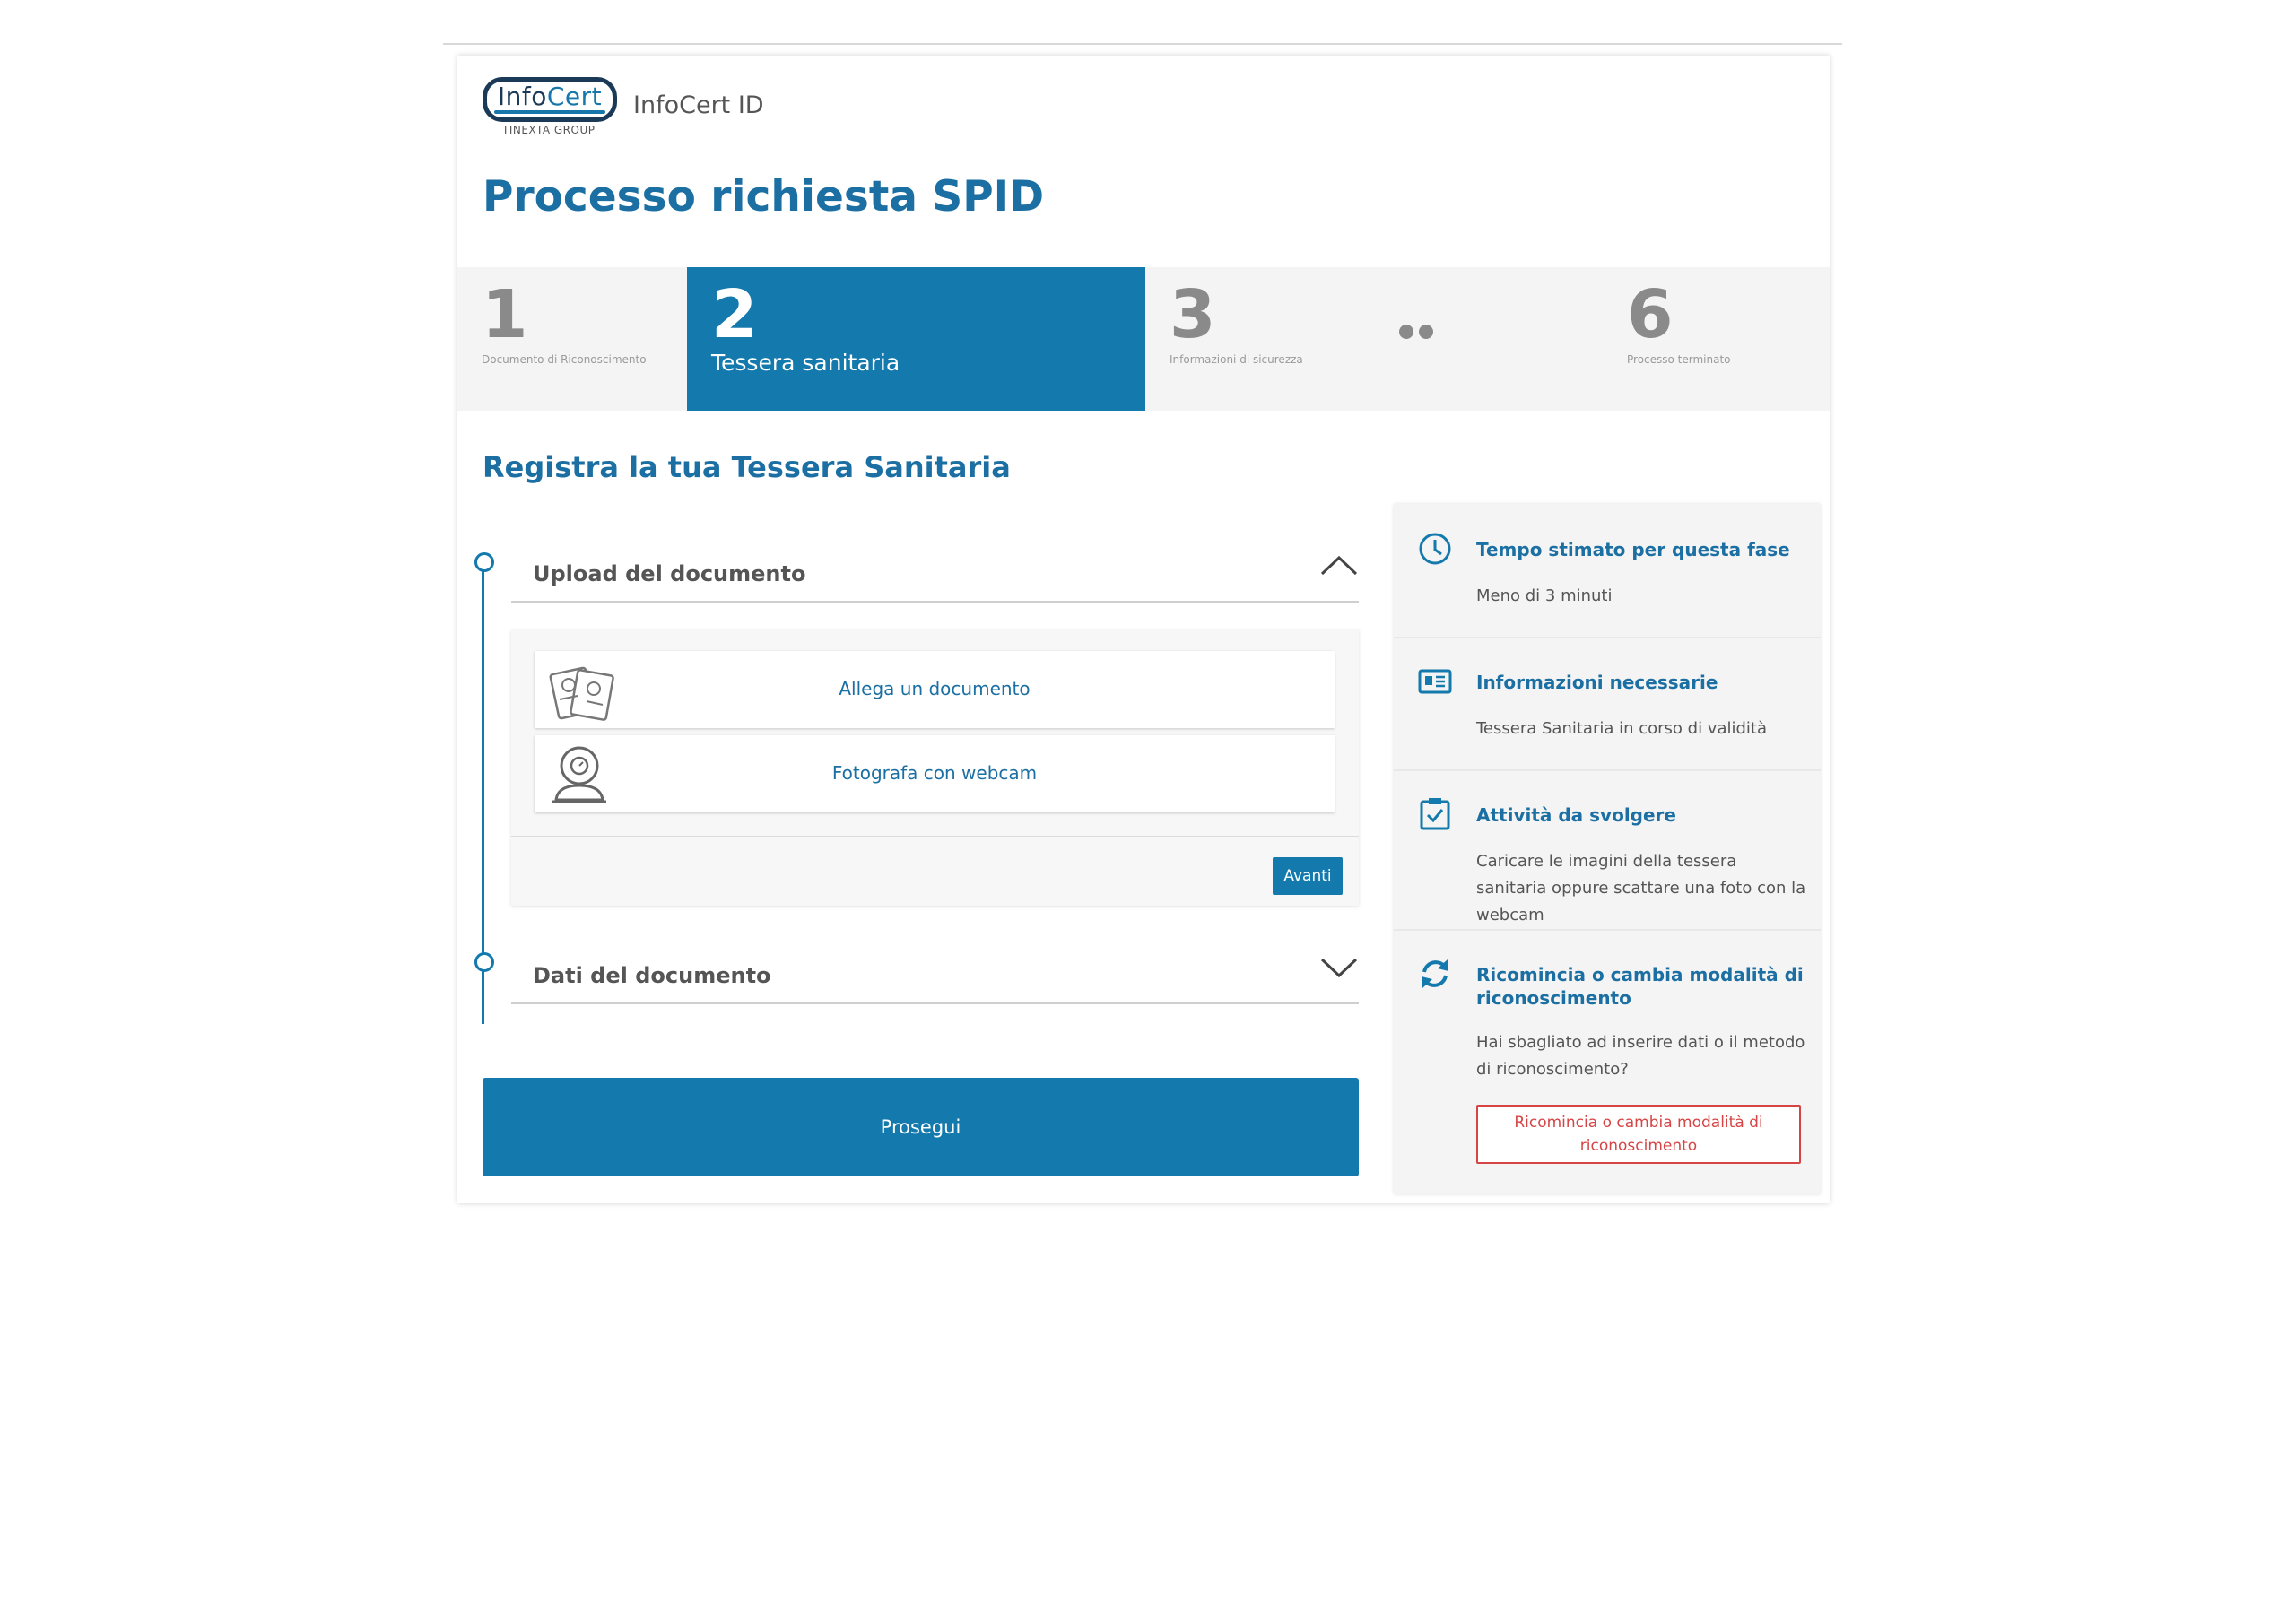 The image size is (2296, 1623). I want to click on document-data-title: Dati del documento, so click(652, 976).